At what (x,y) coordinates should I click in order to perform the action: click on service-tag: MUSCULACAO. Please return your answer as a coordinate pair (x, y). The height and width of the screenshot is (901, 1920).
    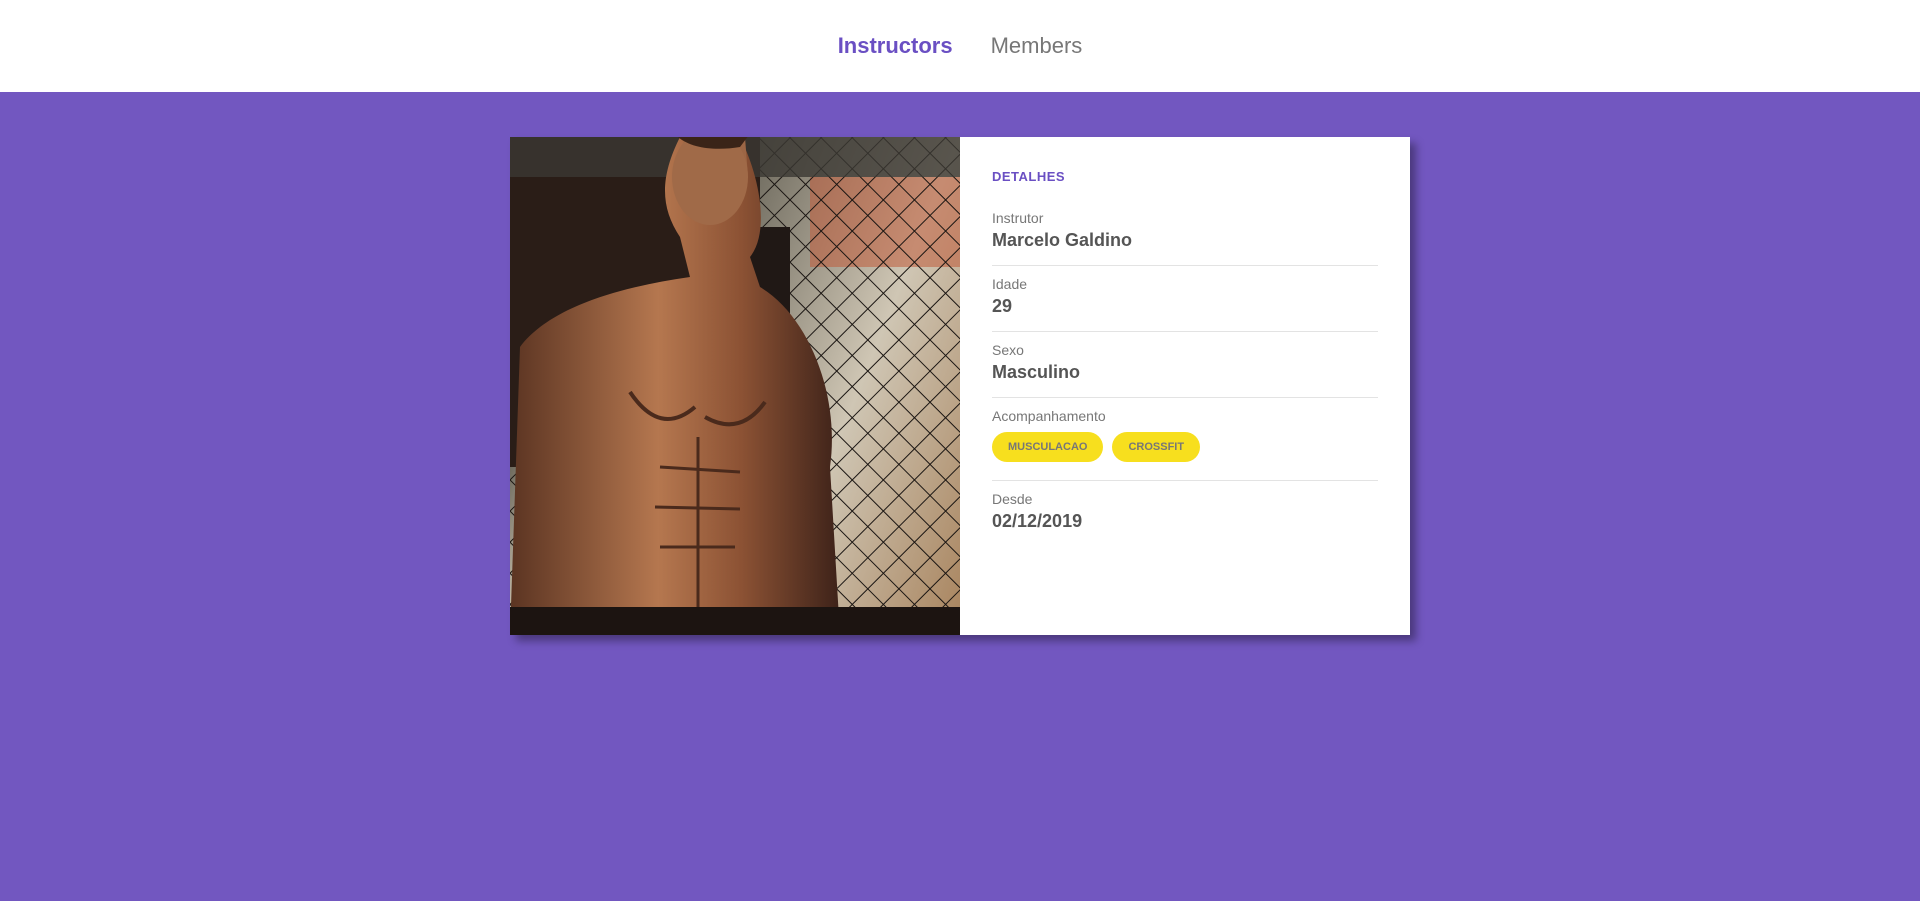
    Looking at the image, I should click on (1048, 447).